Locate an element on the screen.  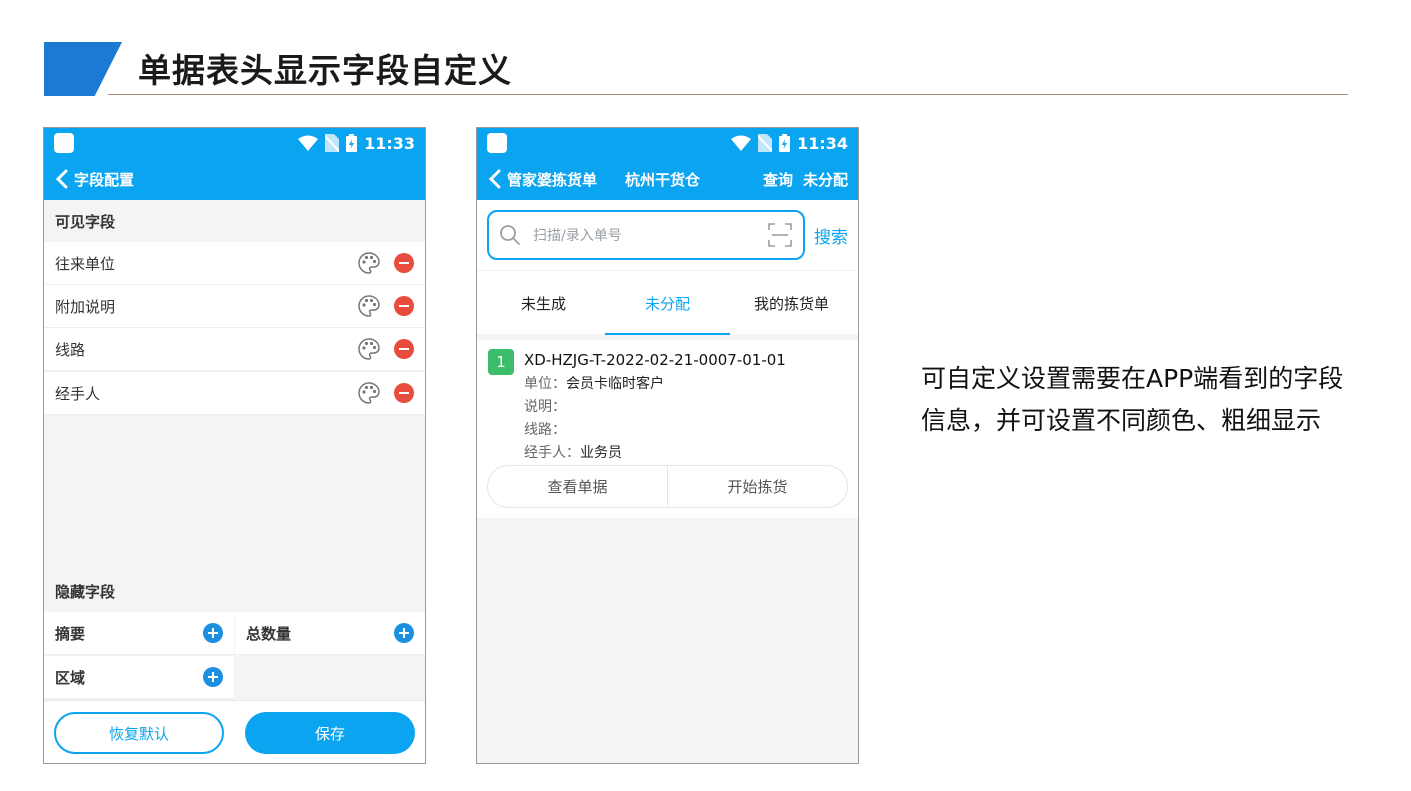
slide-title-accent is located at coordinates (83, 69).